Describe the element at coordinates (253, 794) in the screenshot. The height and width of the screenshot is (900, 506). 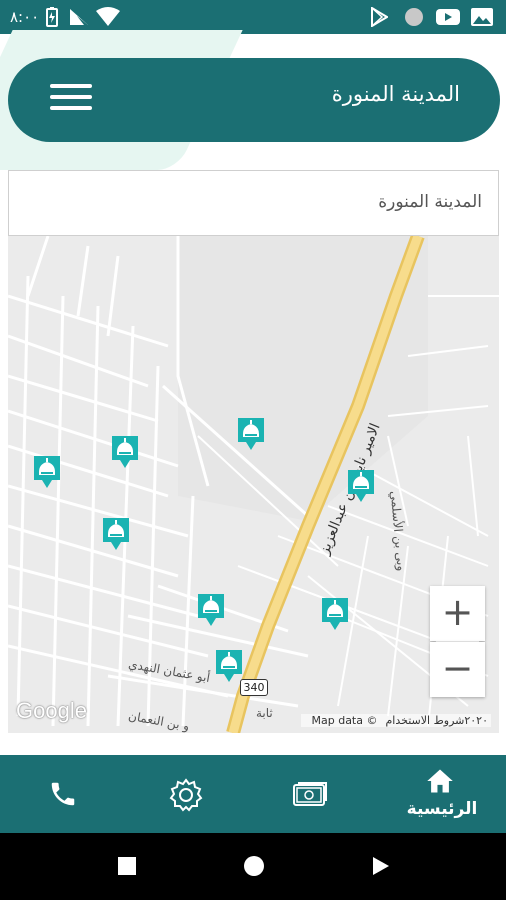
I see `bottom-nav: الرئيسية` at that location.